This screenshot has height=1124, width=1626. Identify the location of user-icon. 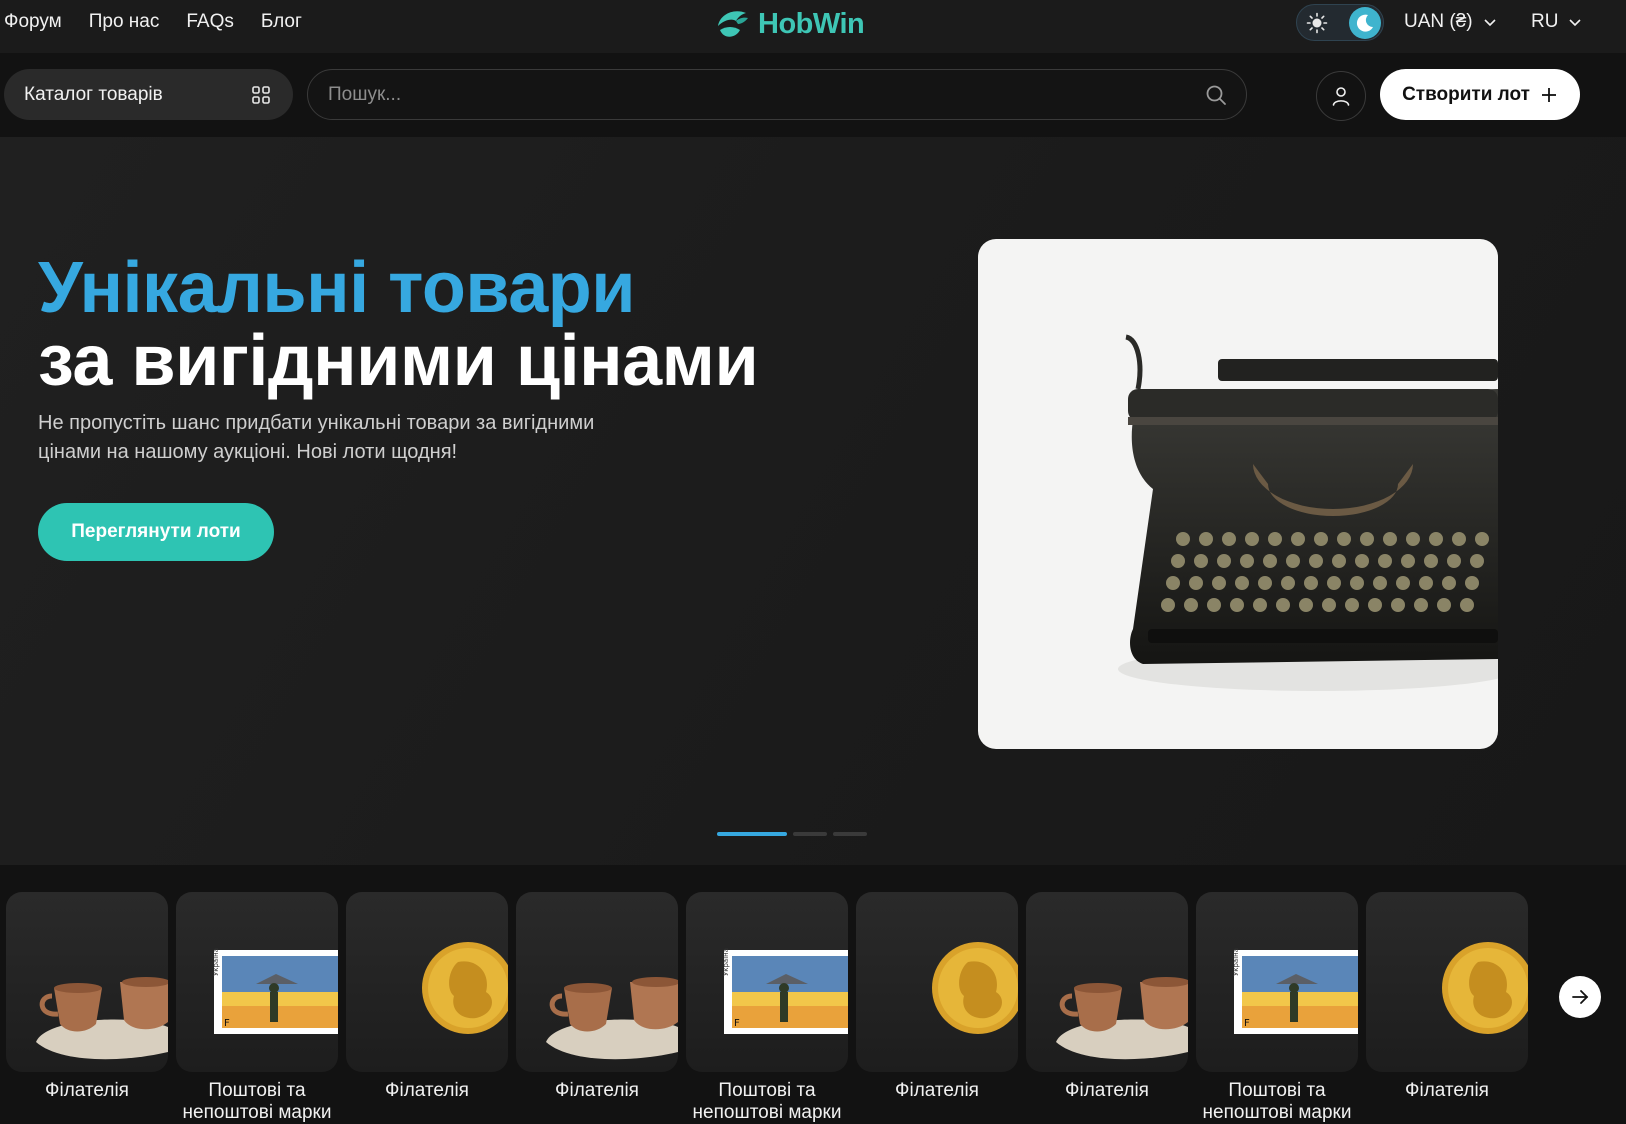
(1341, 96).